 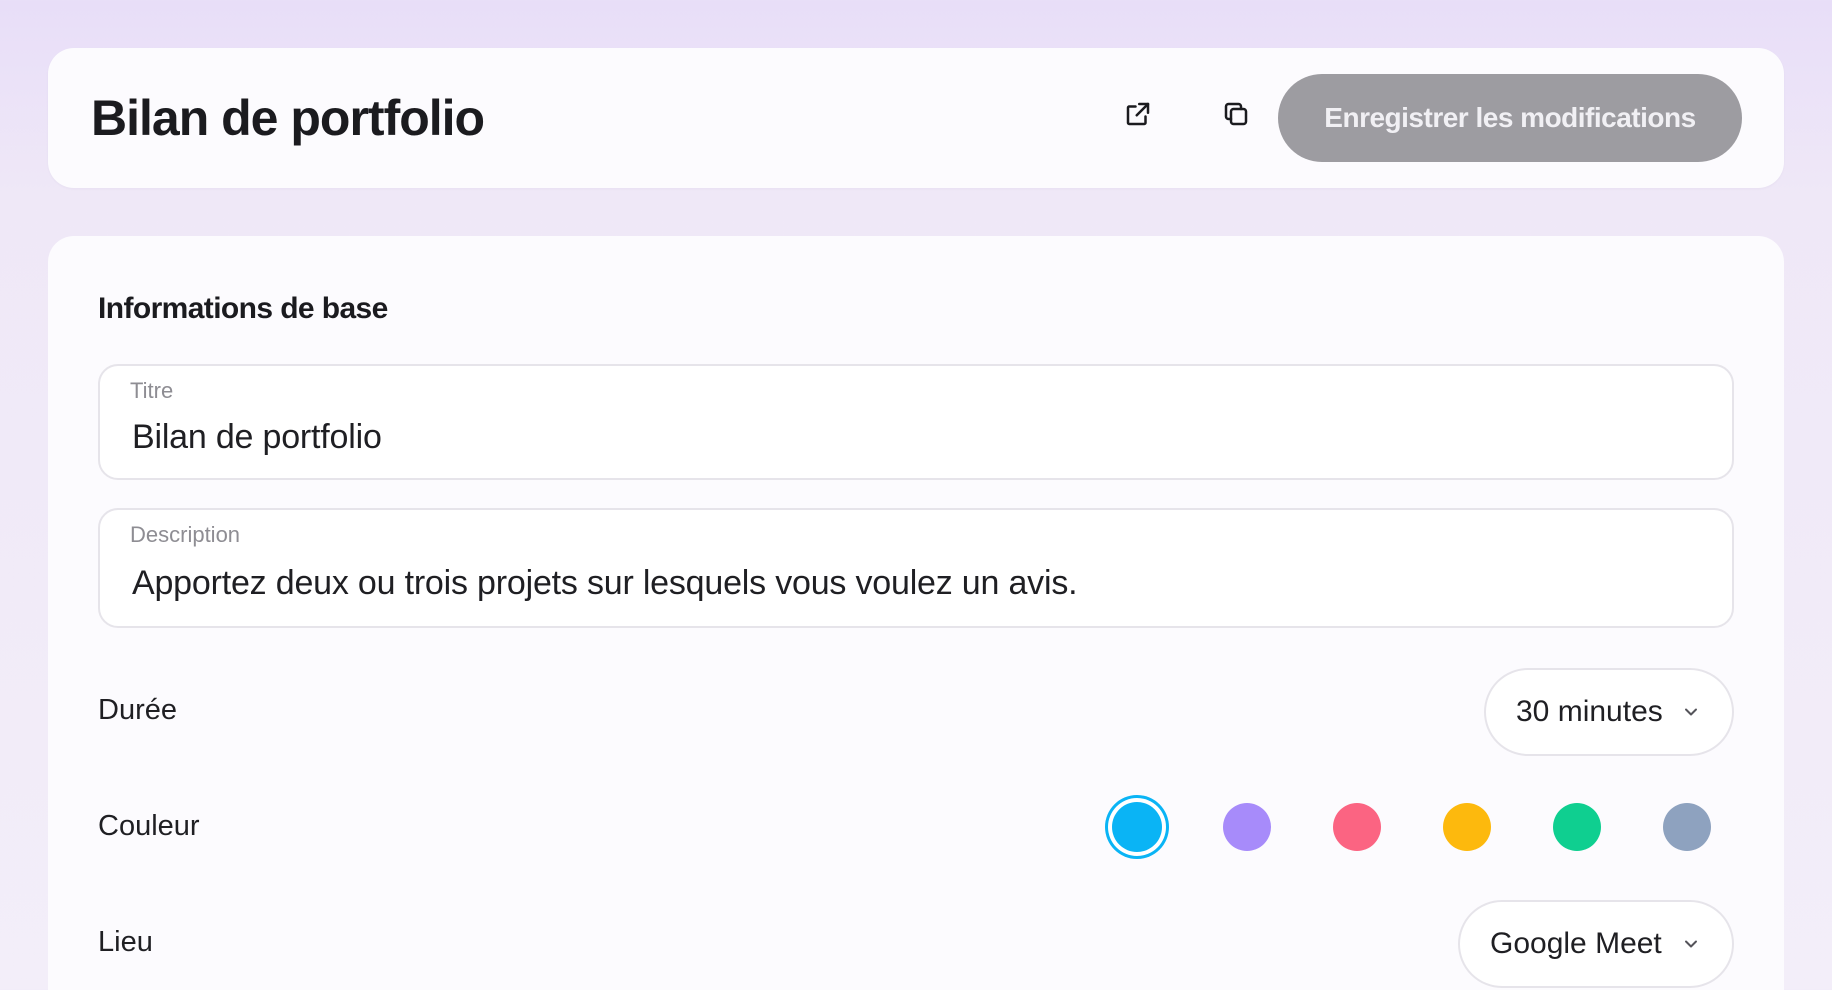 I want to click on location-select: Google Meet, so click(x=1596, y=944).